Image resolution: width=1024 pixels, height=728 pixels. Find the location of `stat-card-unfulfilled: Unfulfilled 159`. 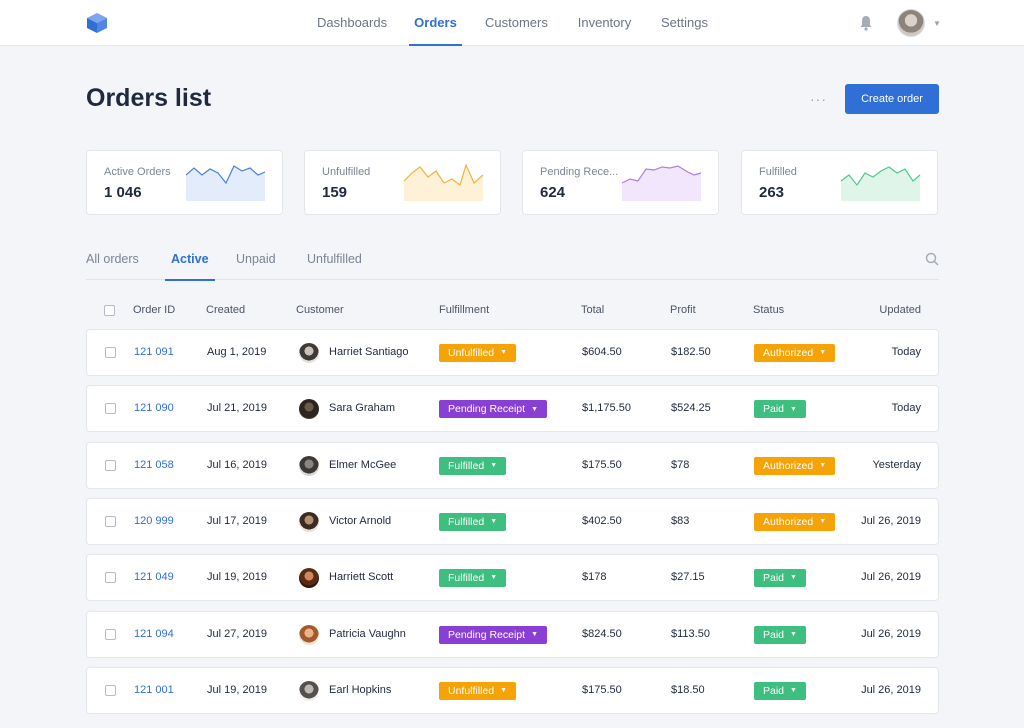

stat-card-unfulfilled: Unfulfilled 159 is located at coordinates (402, 182).